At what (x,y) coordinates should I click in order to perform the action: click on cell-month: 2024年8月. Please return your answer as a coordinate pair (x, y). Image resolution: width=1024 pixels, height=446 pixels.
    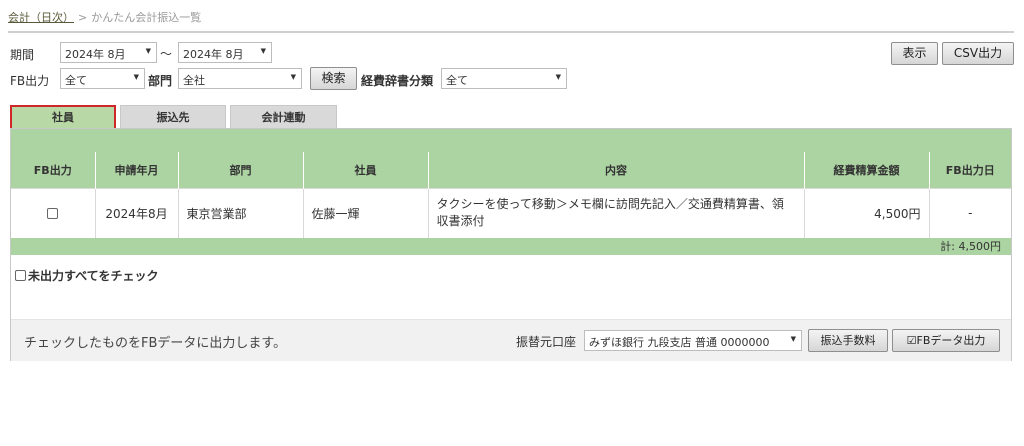
    Looking at the image, I should click on (136, 212).